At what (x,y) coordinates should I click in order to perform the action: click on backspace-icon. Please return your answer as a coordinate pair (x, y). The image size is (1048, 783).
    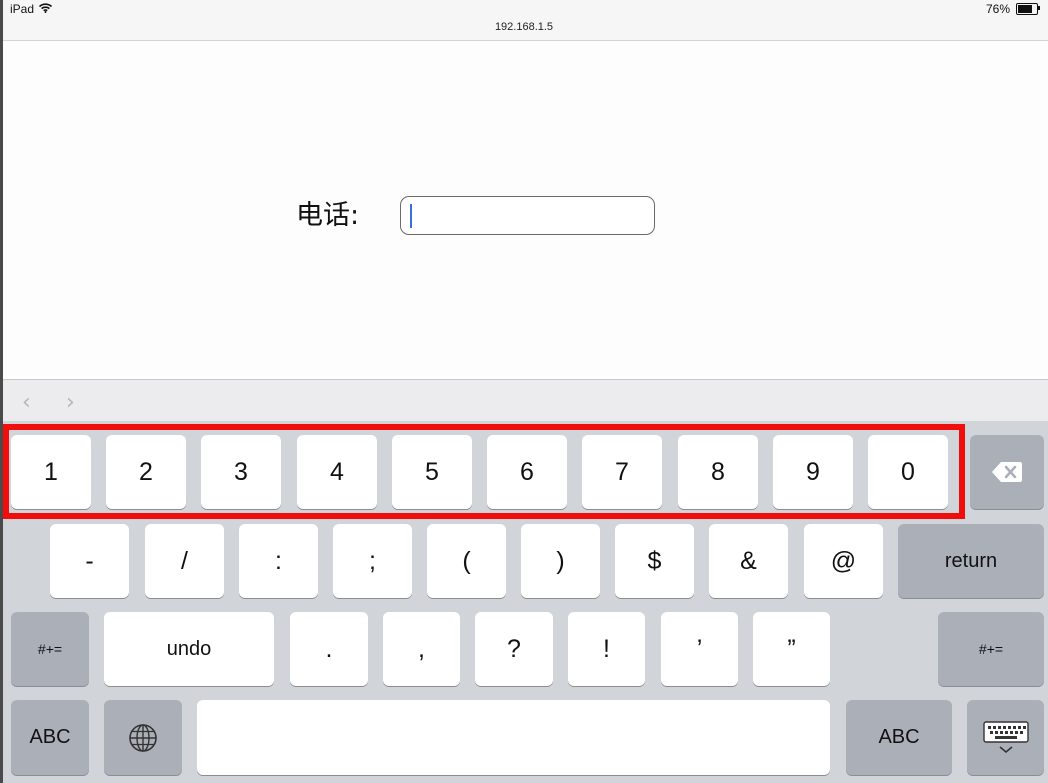
    Looking at the image, I should click on (1007, 472).